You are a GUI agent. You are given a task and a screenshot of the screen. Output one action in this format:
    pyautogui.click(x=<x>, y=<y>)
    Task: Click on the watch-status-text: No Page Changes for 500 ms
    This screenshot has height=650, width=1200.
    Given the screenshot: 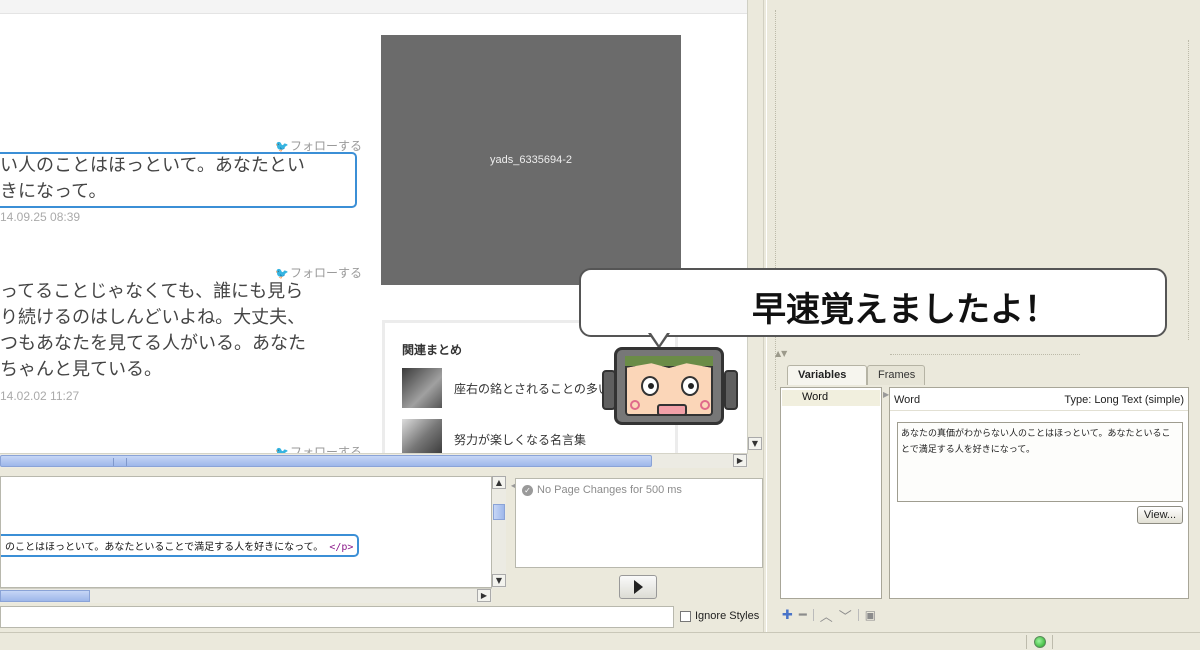 What is the action you would take?
    pyautogui.click(x=609, y=490)
    